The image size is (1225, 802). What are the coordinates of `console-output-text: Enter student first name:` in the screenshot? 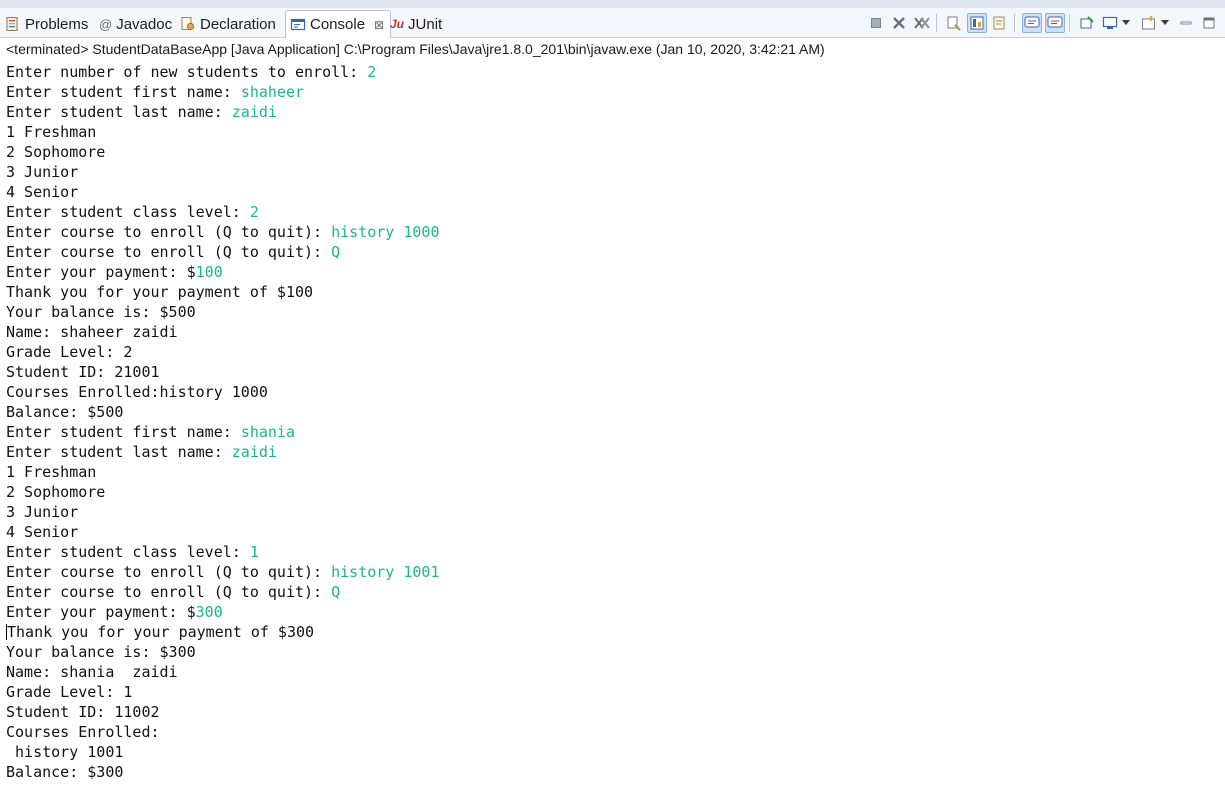 It's located at (123, 432).